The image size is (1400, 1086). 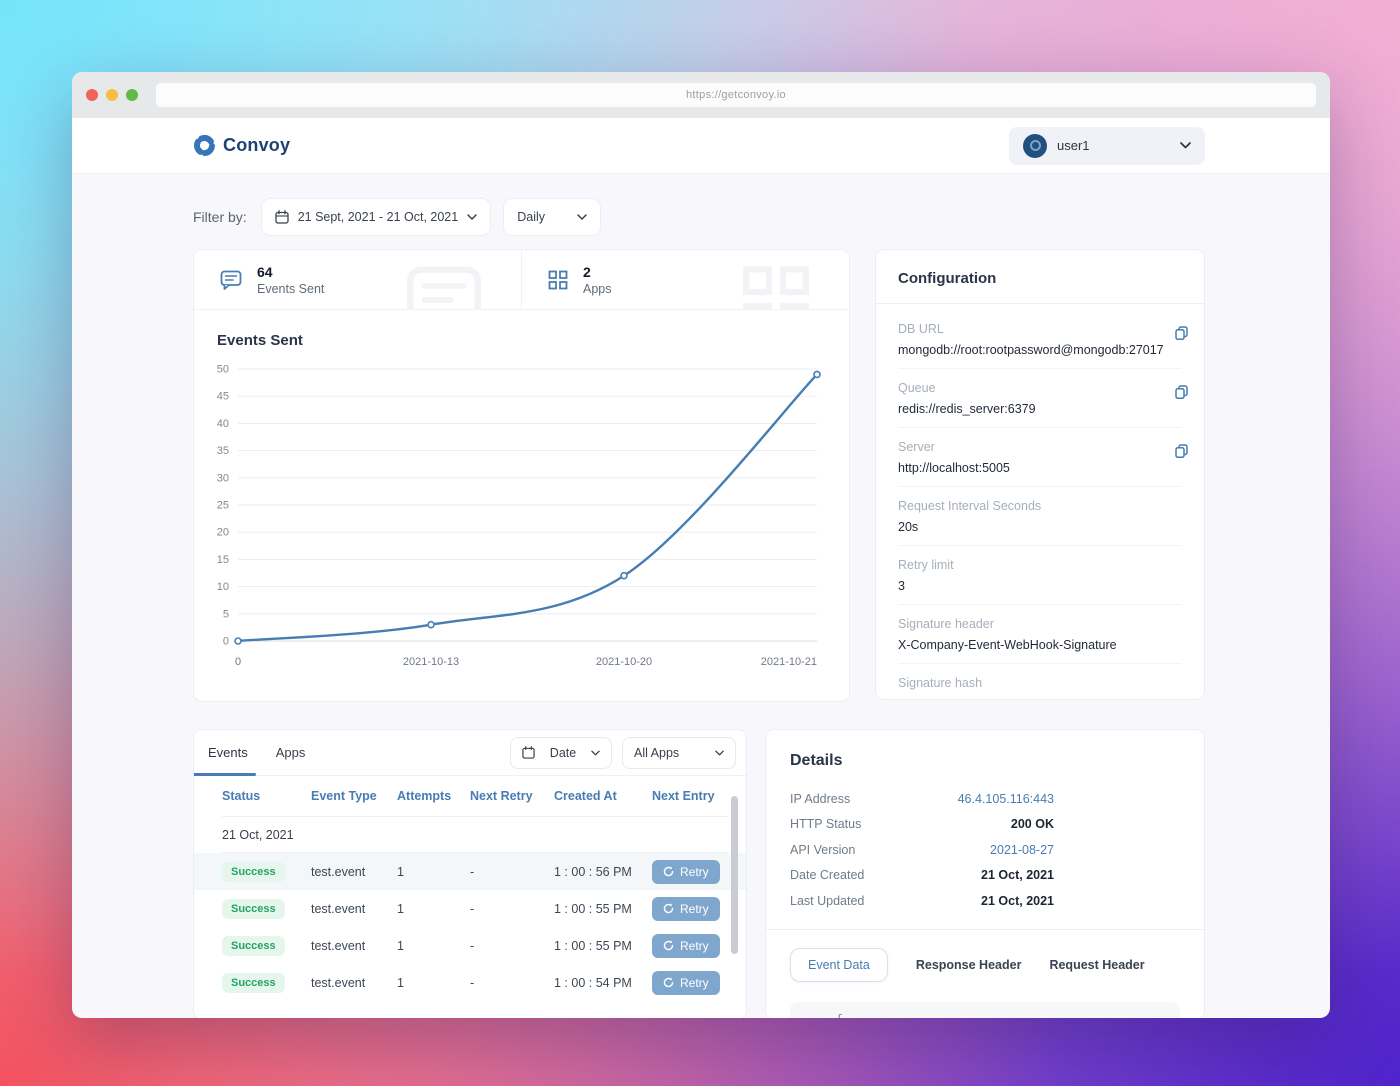 I want to click on stats-row: 64 Events Sent 2 Apps, so click(x=521, y=280).